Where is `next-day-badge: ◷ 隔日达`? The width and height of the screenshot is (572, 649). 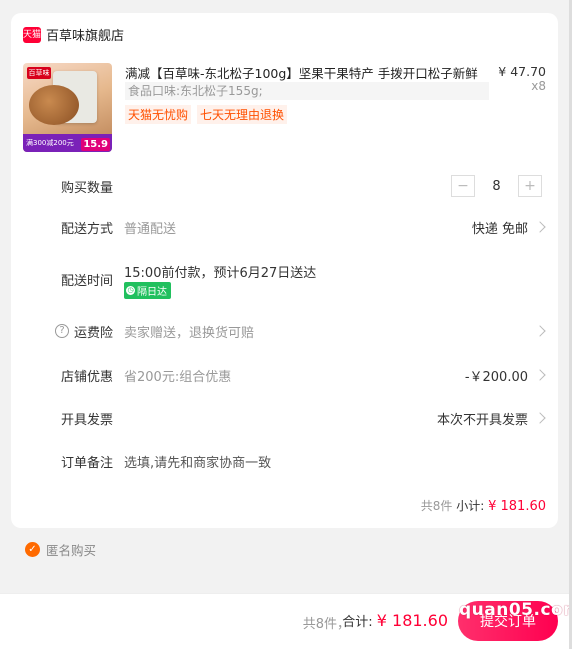 next-day-badge: ◷ 隔日达 is located at coordinates (147, 290).